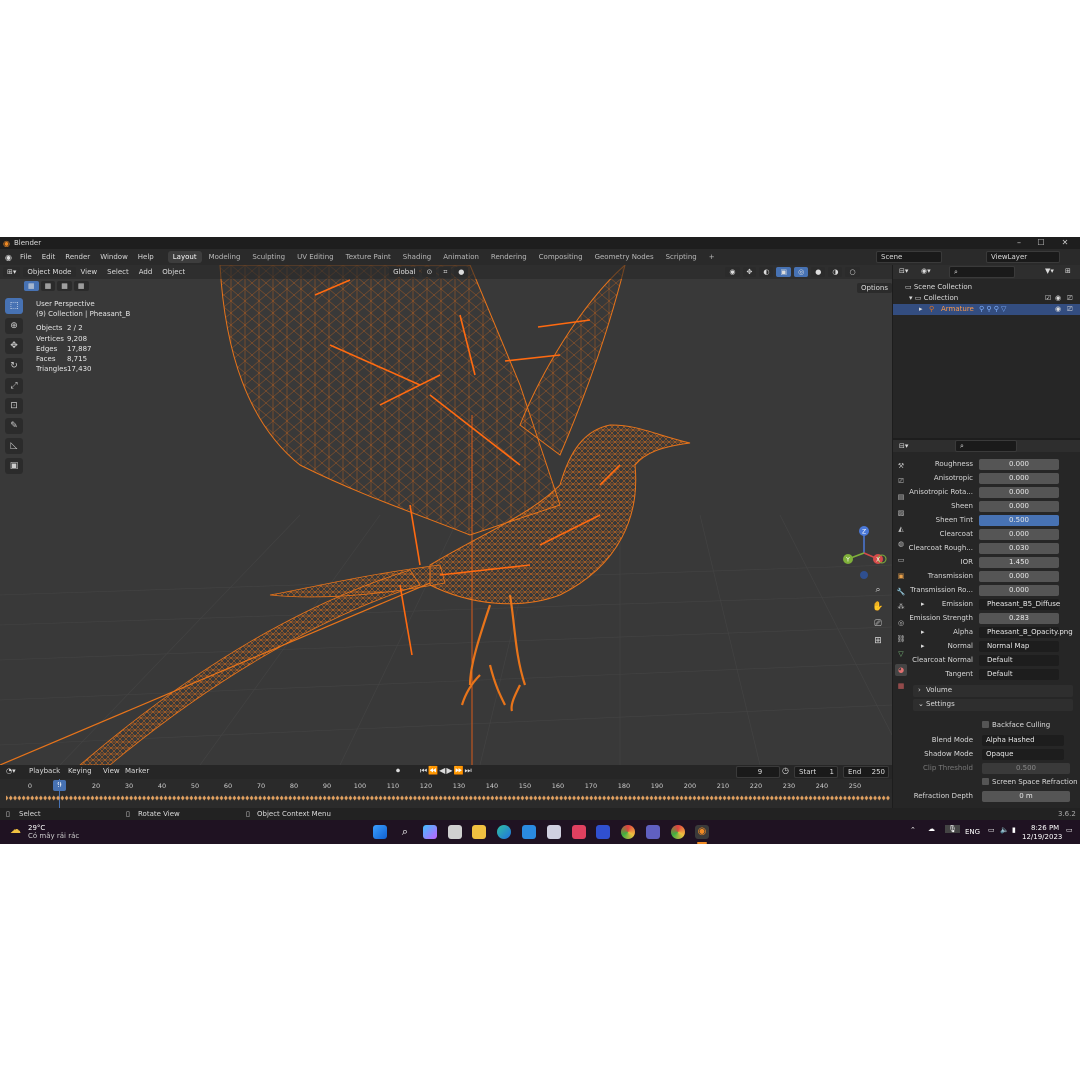  What do you see at coordinates (12, 272) in the screenshot?
I see `editor-type-icon: ⊞▾` at bounding box center [12, 272].